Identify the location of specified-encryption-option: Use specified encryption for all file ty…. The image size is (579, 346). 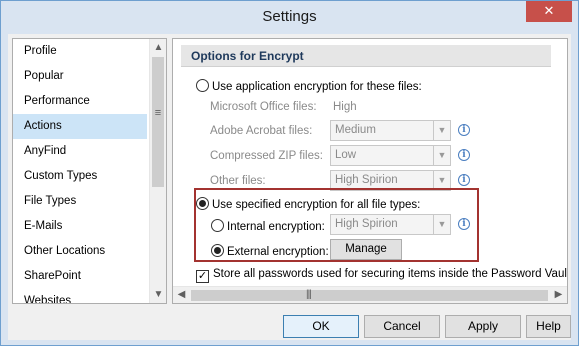
(308, 204).